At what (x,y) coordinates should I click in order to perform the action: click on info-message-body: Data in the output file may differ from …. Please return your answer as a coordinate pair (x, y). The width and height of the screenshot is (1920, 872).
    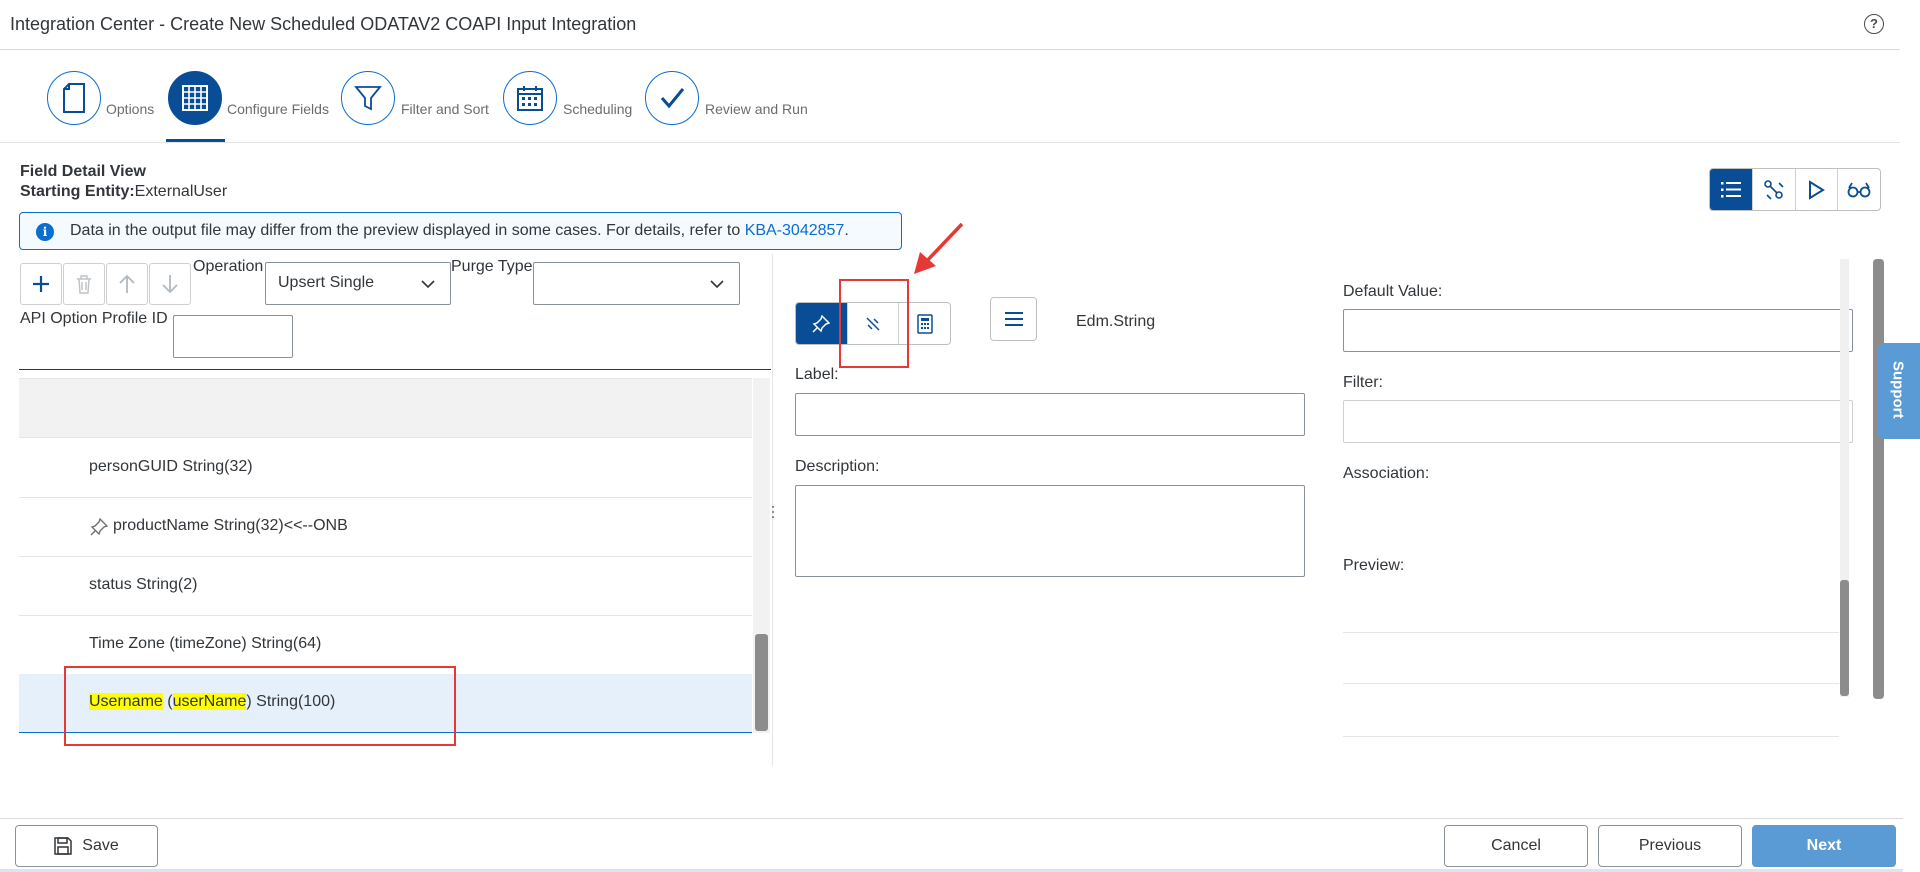
    Looking at the image, I should click on (407, 230).